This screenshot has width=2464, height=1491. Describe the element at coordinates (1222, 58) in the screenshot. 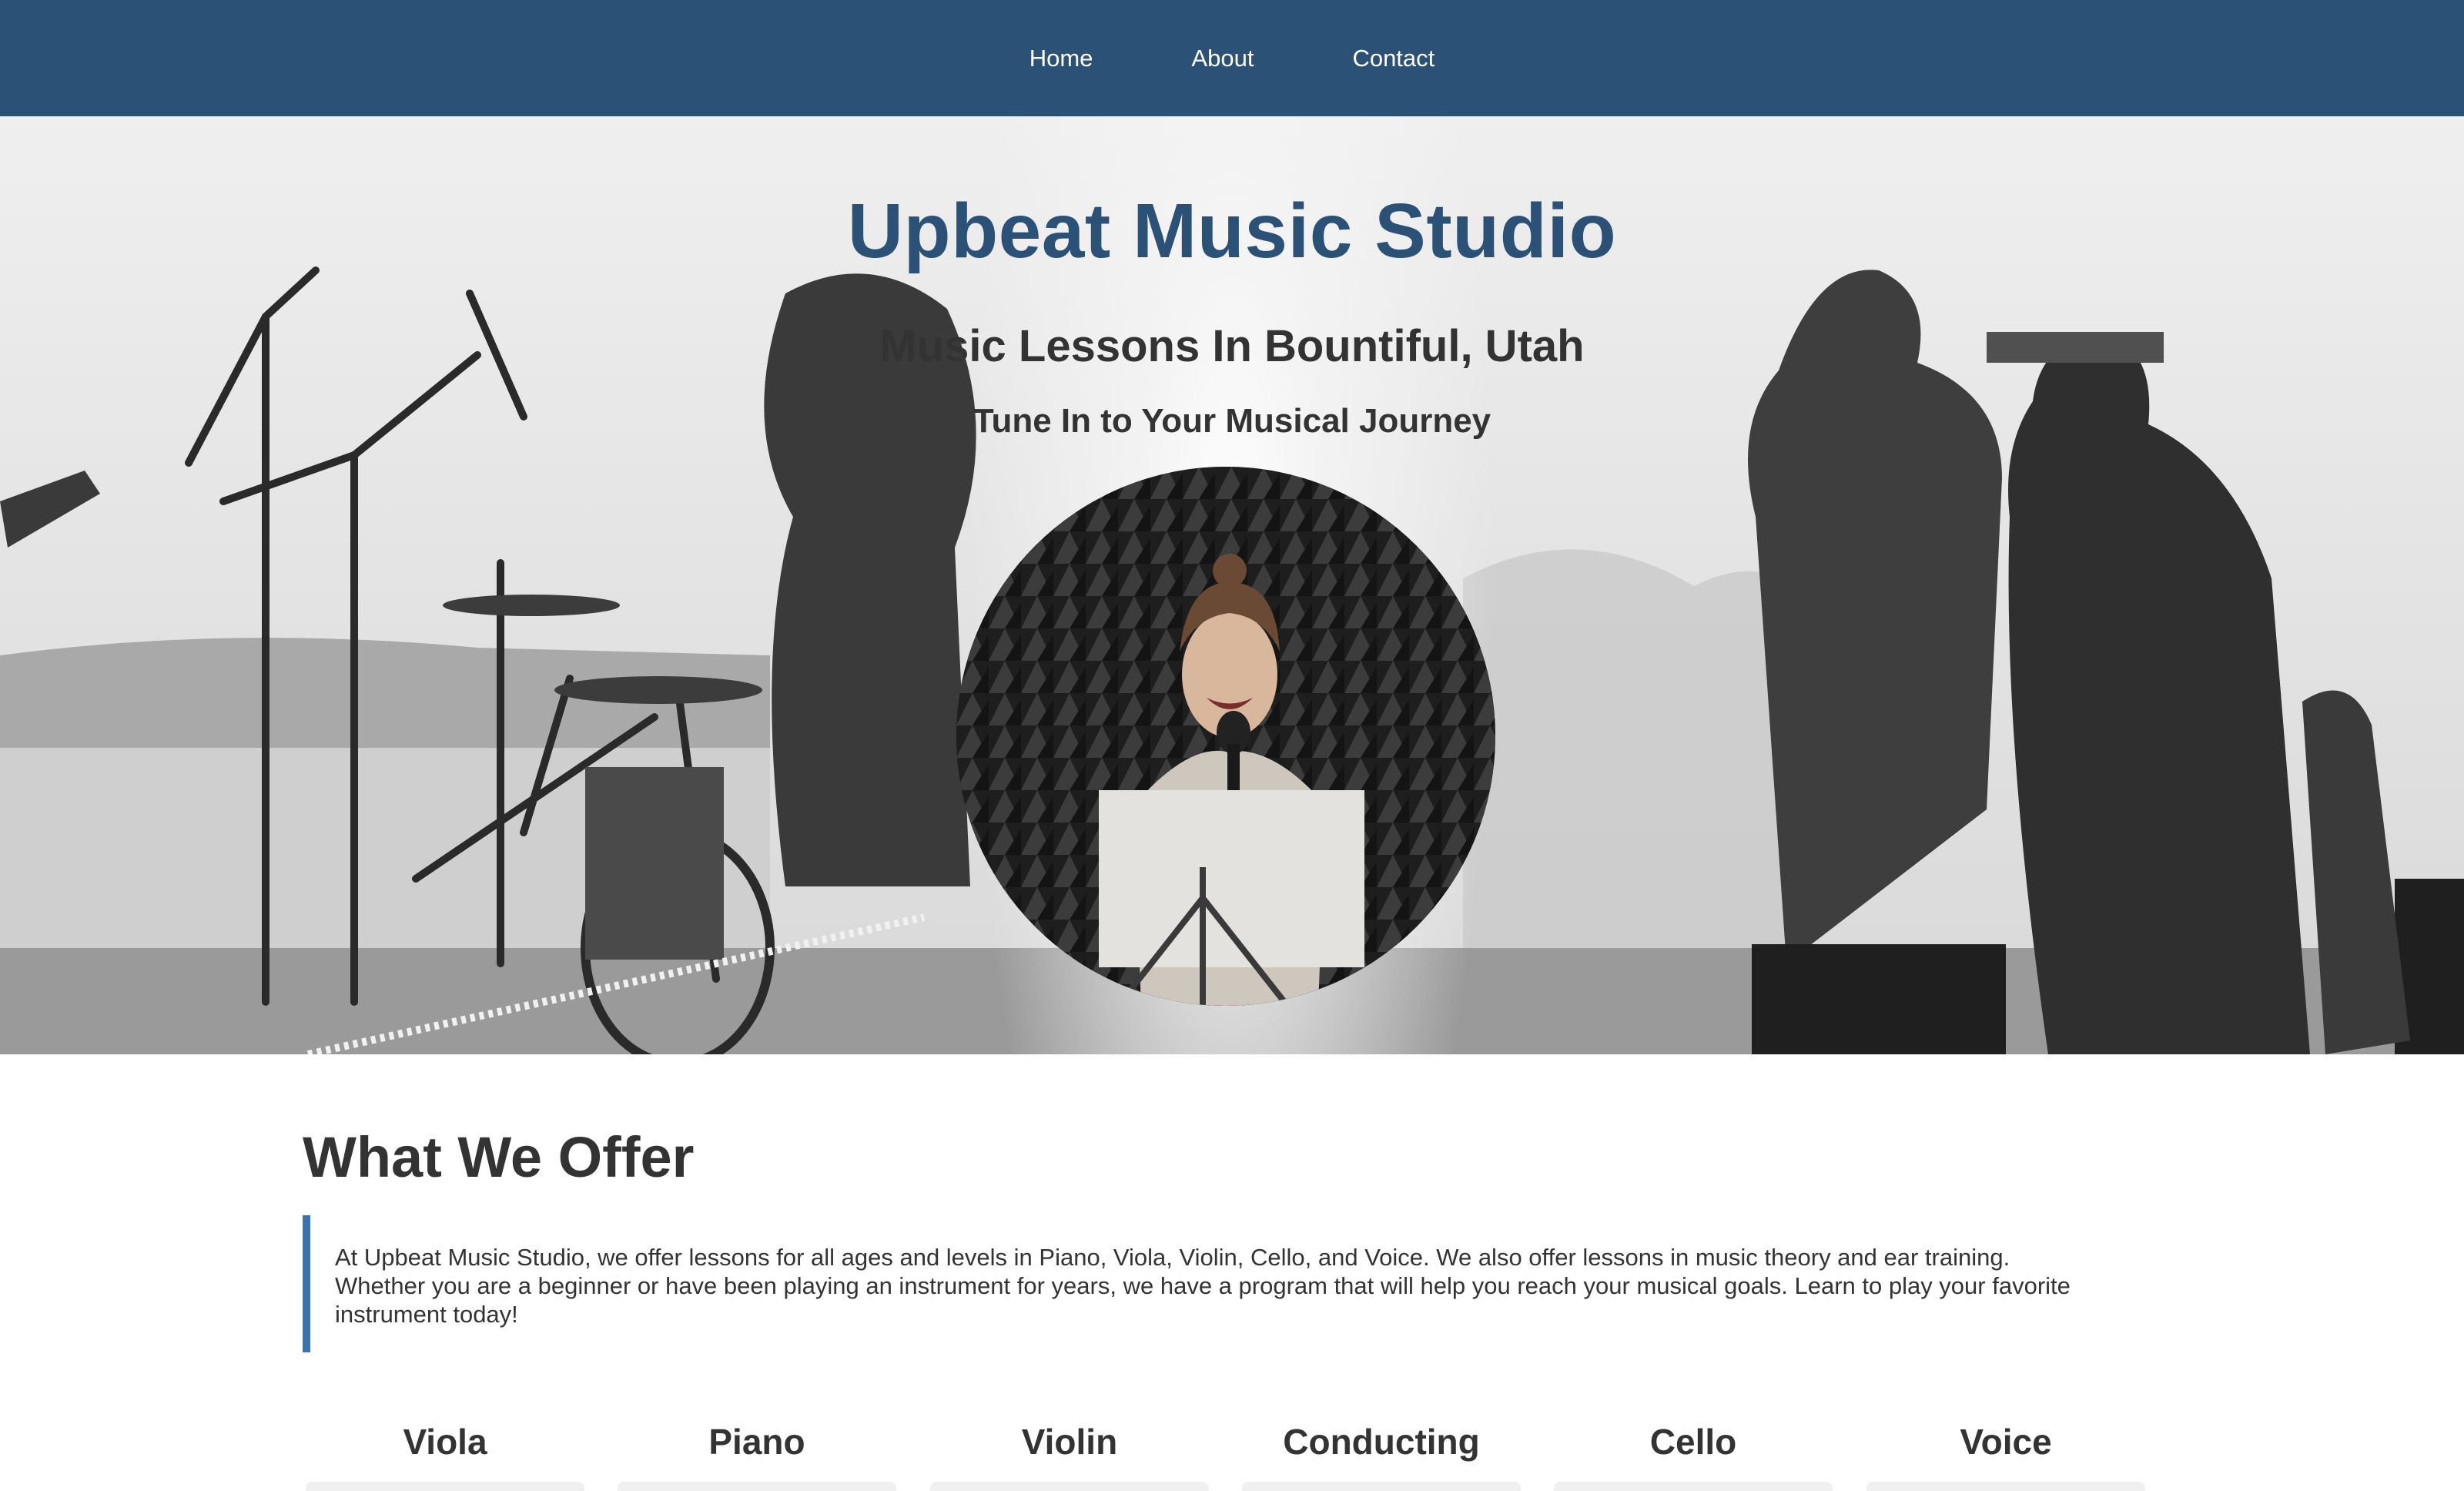

I see `nav-link-about: About` at that location.